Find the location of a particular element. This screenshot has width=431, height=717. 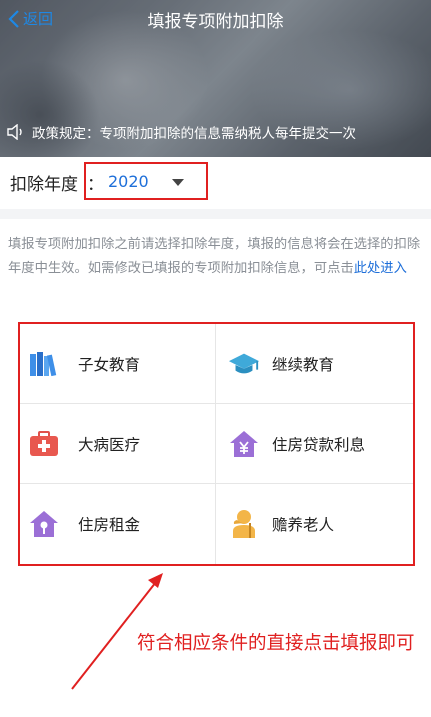

medical-kit-icon is located at coordinates (44, 444).